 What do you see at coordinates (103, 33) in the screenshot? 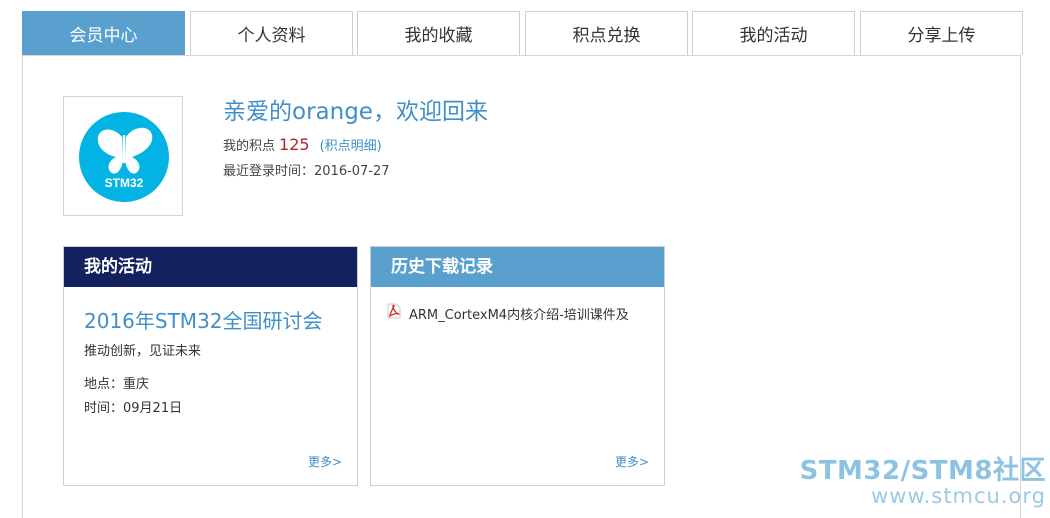
I see `tab-member-center: 会员中心` at bounding box center [103, 33].